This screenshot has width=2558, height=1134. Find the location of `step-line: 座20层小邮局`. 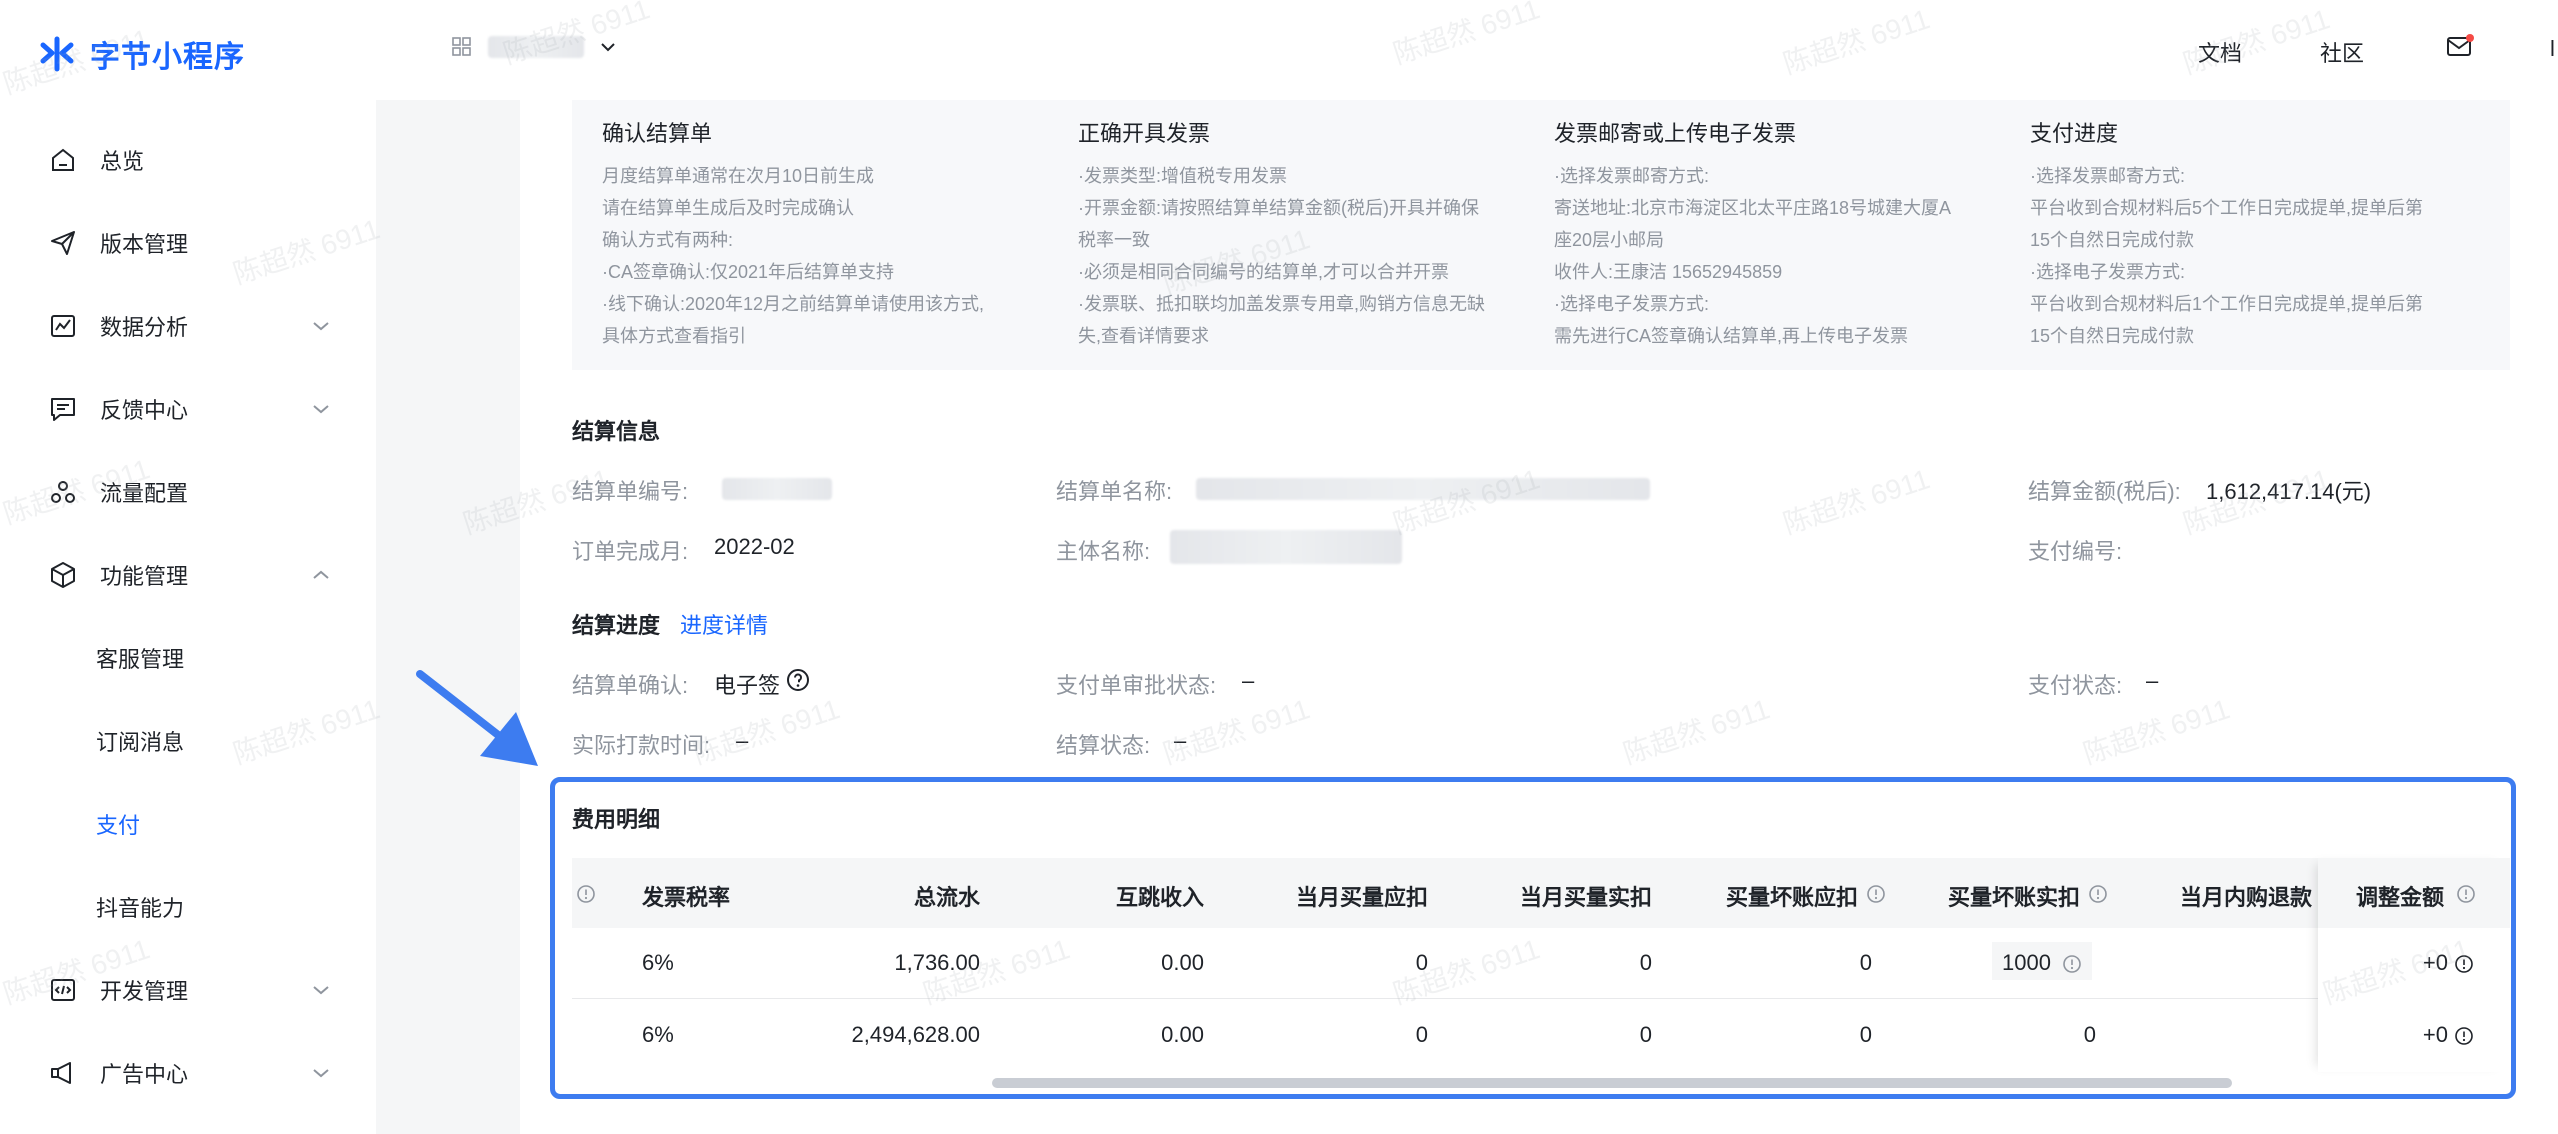

step-line: 座20层小邮局 is located at coordinates (1609, 240).